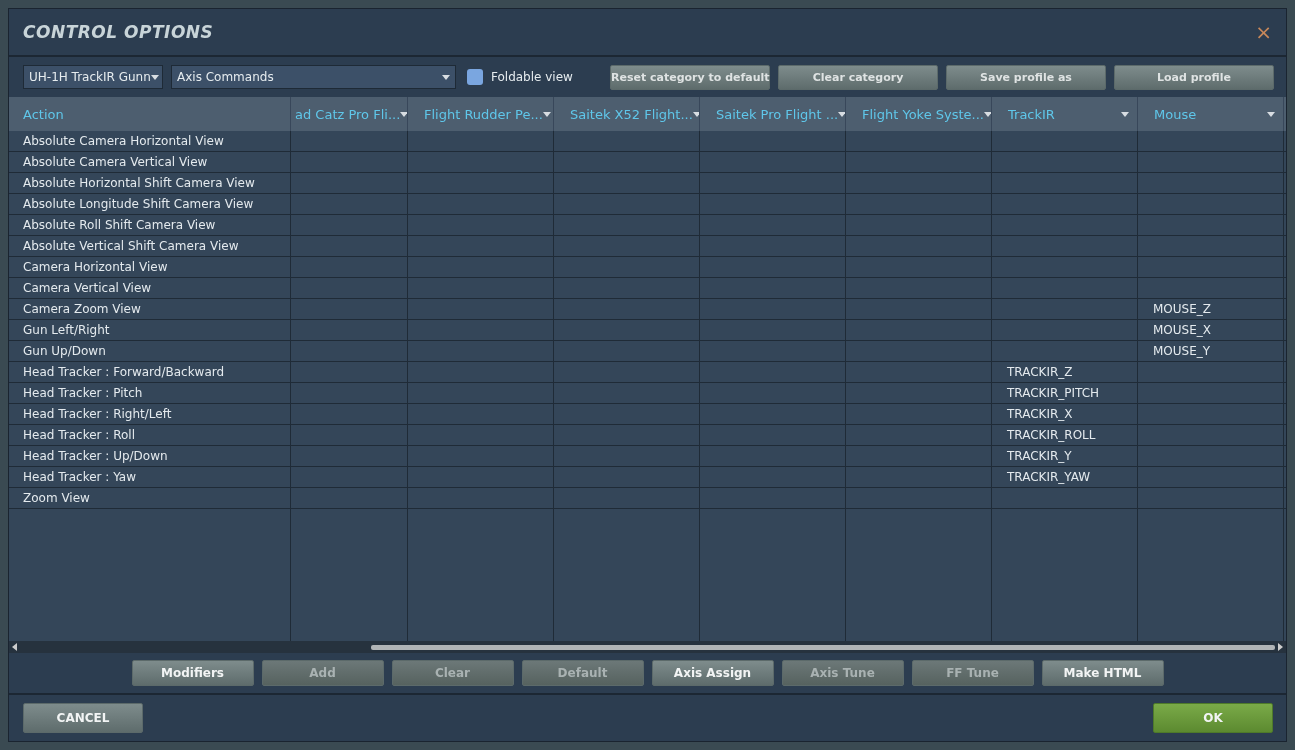  I want to click on category-dropdown: Axis Commands, so click(313, 77).